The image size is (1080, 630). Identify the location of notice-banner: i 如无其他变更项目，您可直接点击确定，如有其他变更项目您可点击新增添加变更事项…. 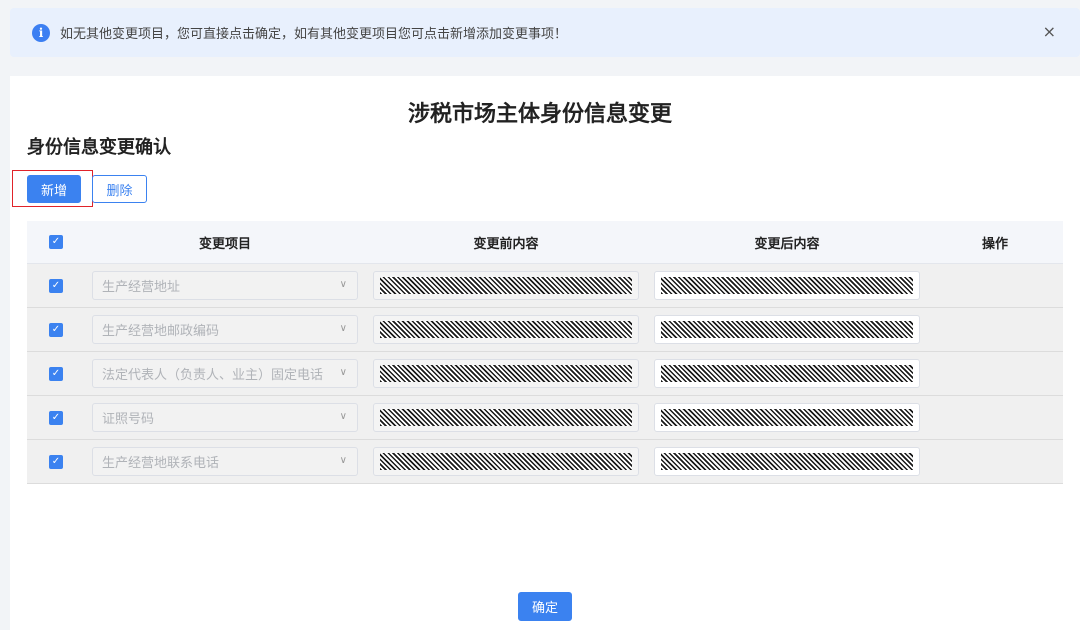
(545, 32).